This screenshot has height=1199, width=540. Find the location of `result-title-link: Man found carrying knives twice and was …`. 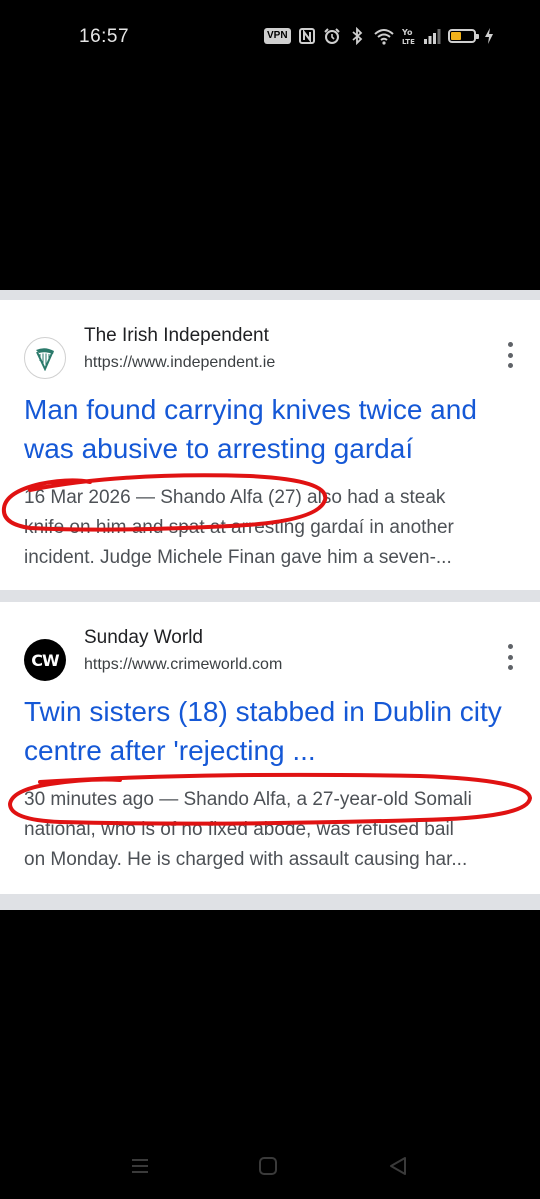

result-title-link: Man found carrying knives twice and was … is located at coordinates (271, 429).